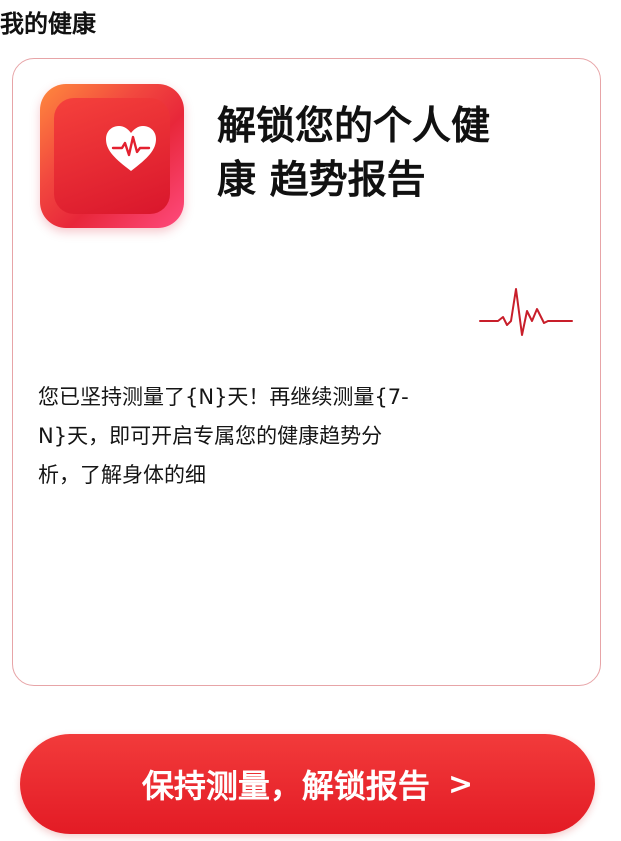 The width and height of the screenshot is (621, 841). What do you see at coordinates (122, 475) in the screenshot?
I see `message-line-3: 析，了解身体的细` at bounding box center [122, 475].